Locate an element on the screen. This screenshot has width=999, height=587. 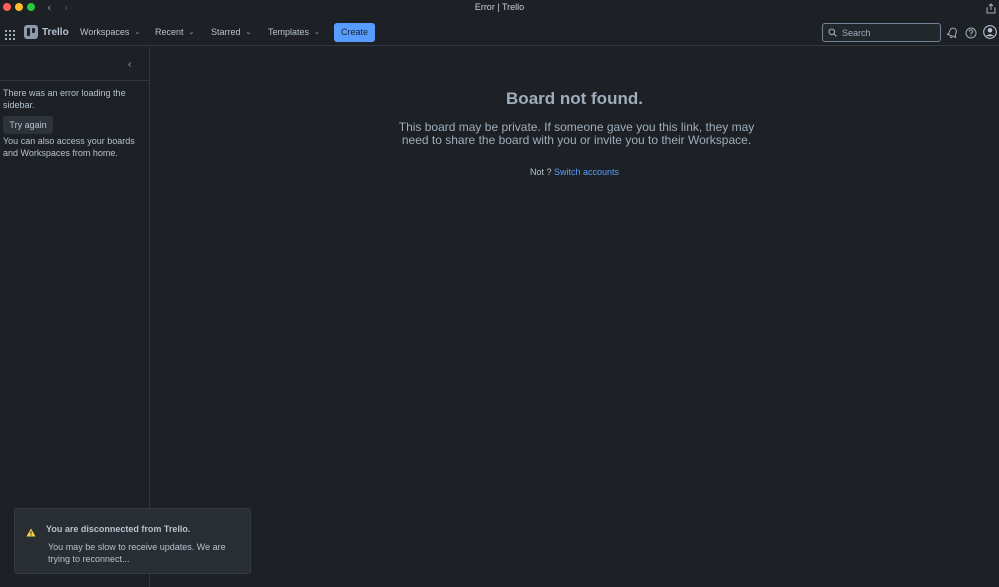
switch-accounts-line: Not ? Switch accounts is located at coordinates (574, 172).